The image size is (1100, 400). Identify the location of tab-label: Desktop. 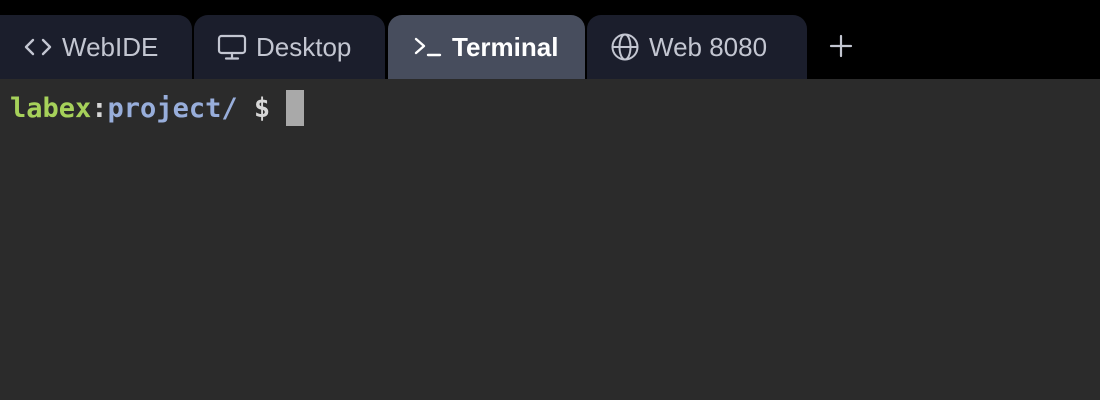
(304, 46).